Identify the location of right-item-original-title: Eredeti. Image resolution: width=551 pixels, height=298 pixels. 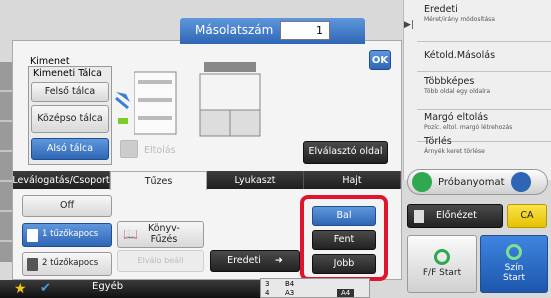
(441, 9).